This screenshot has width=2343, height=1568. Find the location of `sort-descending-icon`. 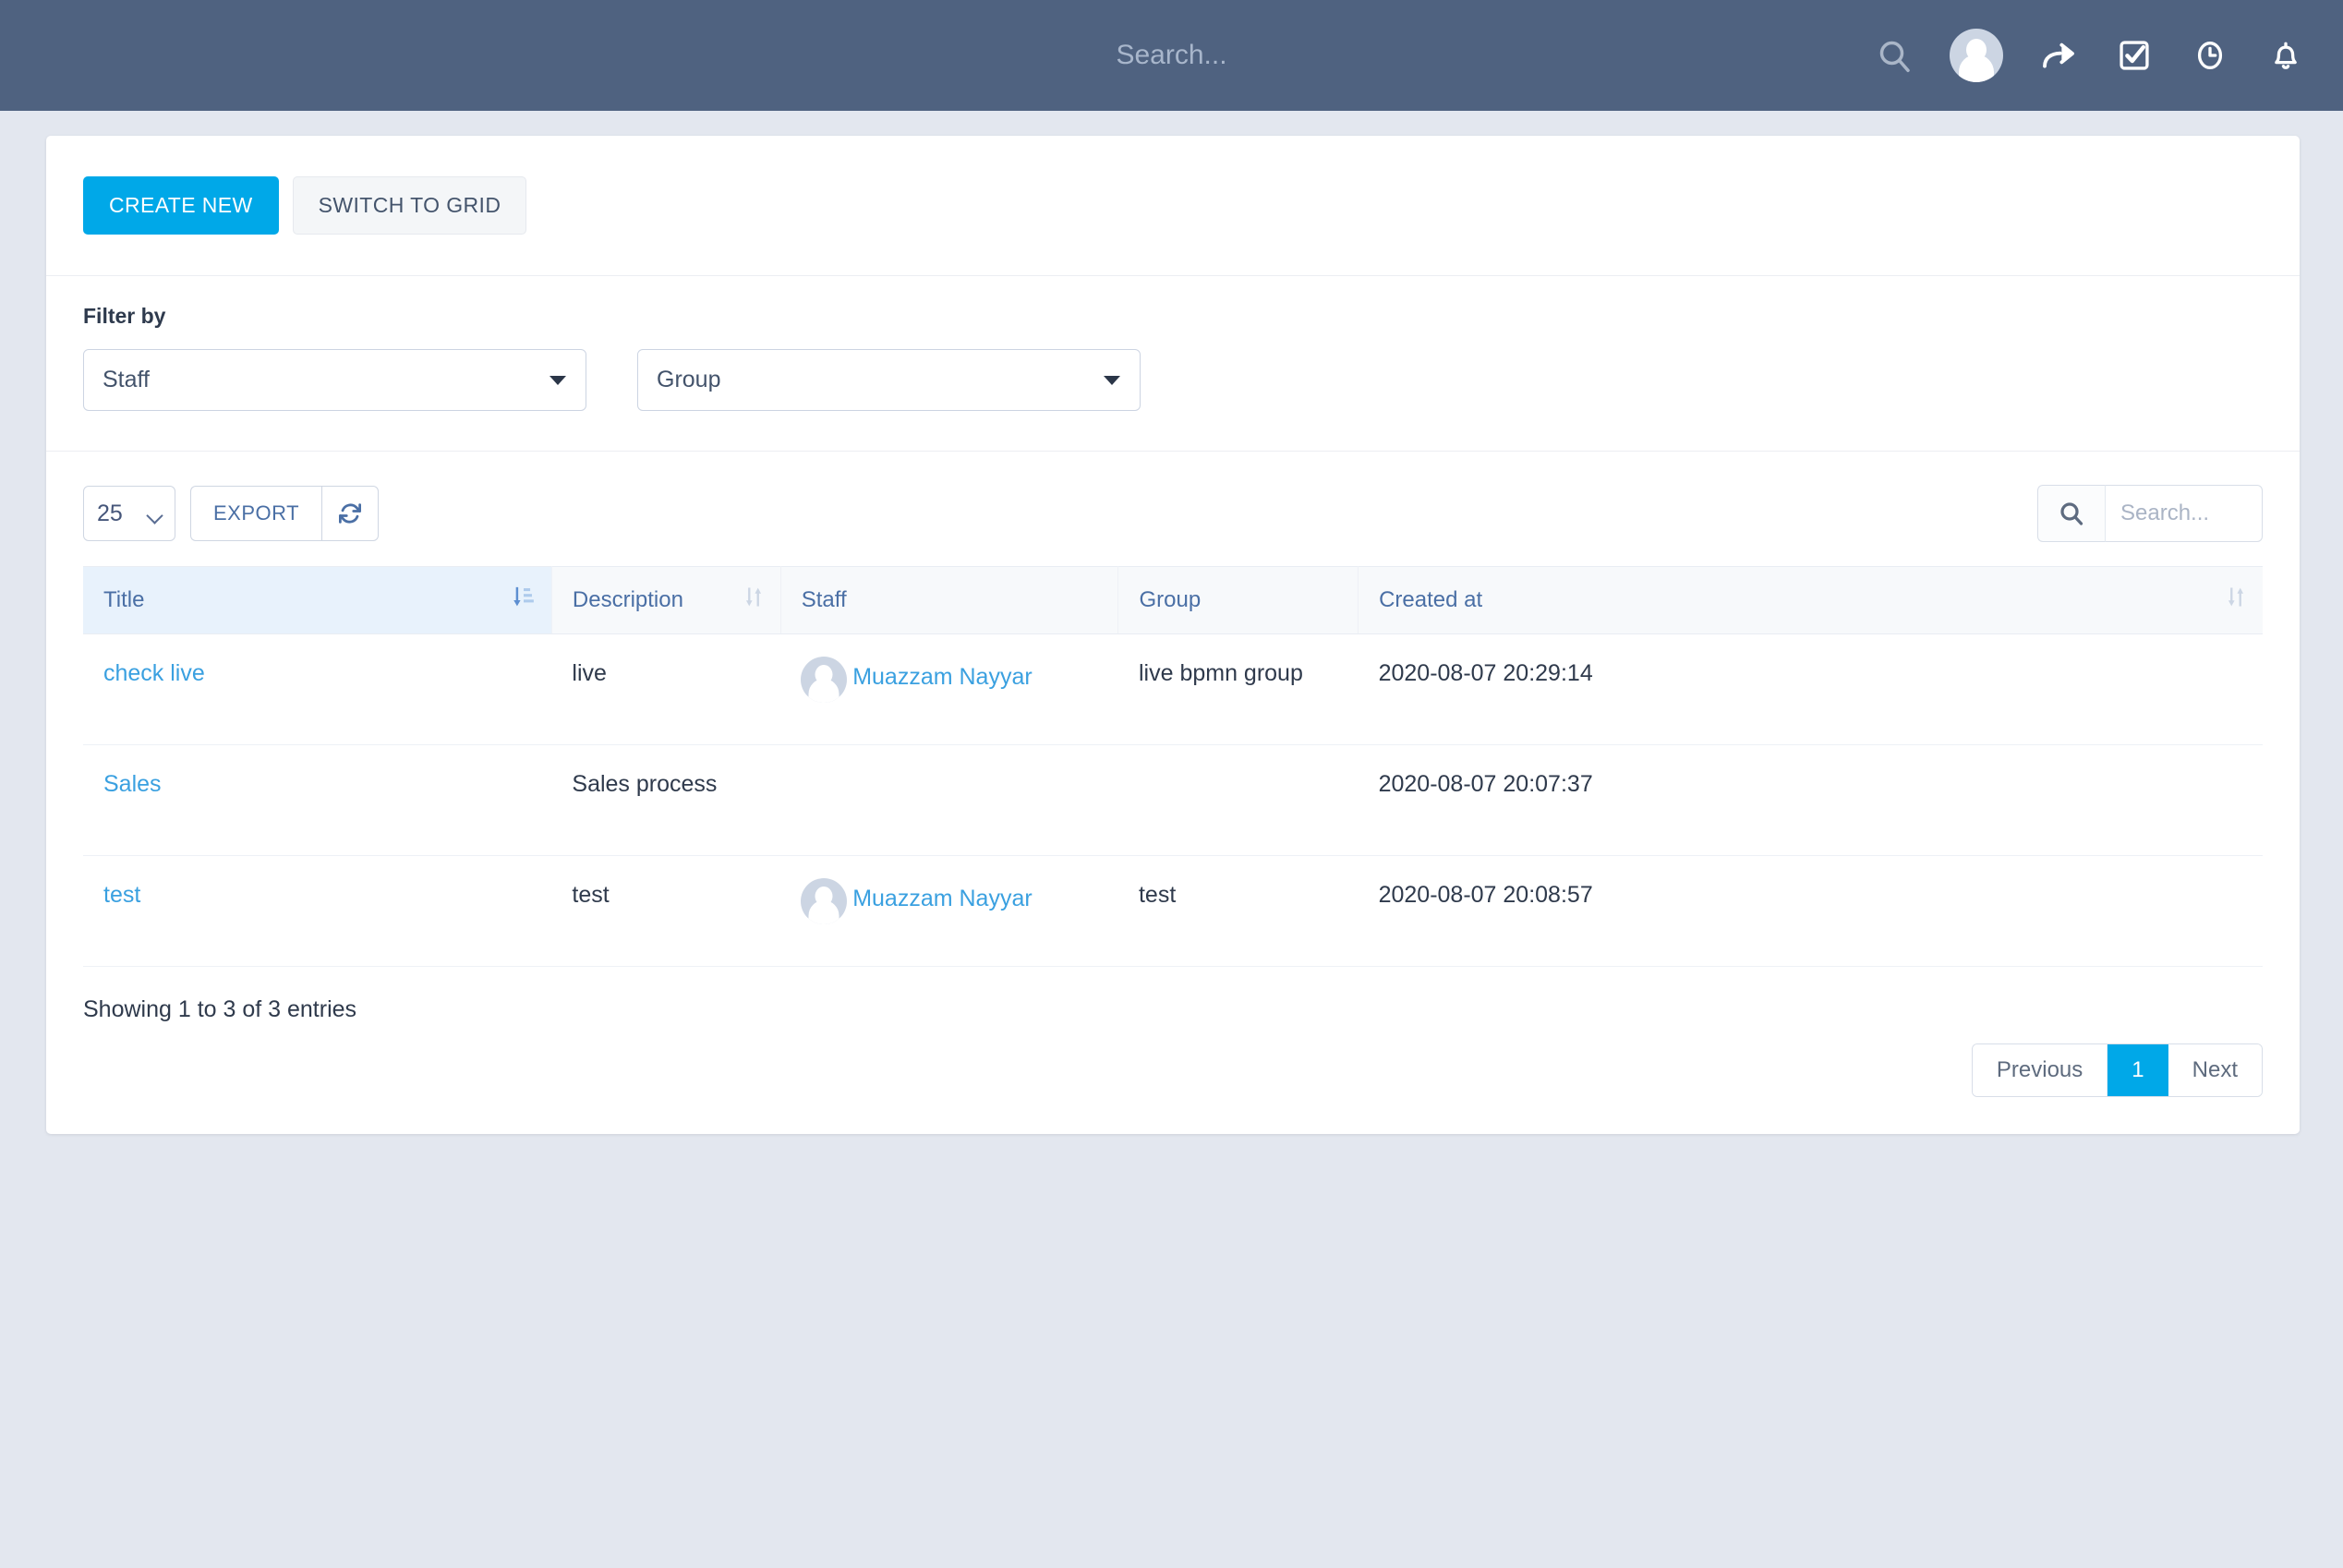

sort-descending-icon is located at coordinates (524, 601).